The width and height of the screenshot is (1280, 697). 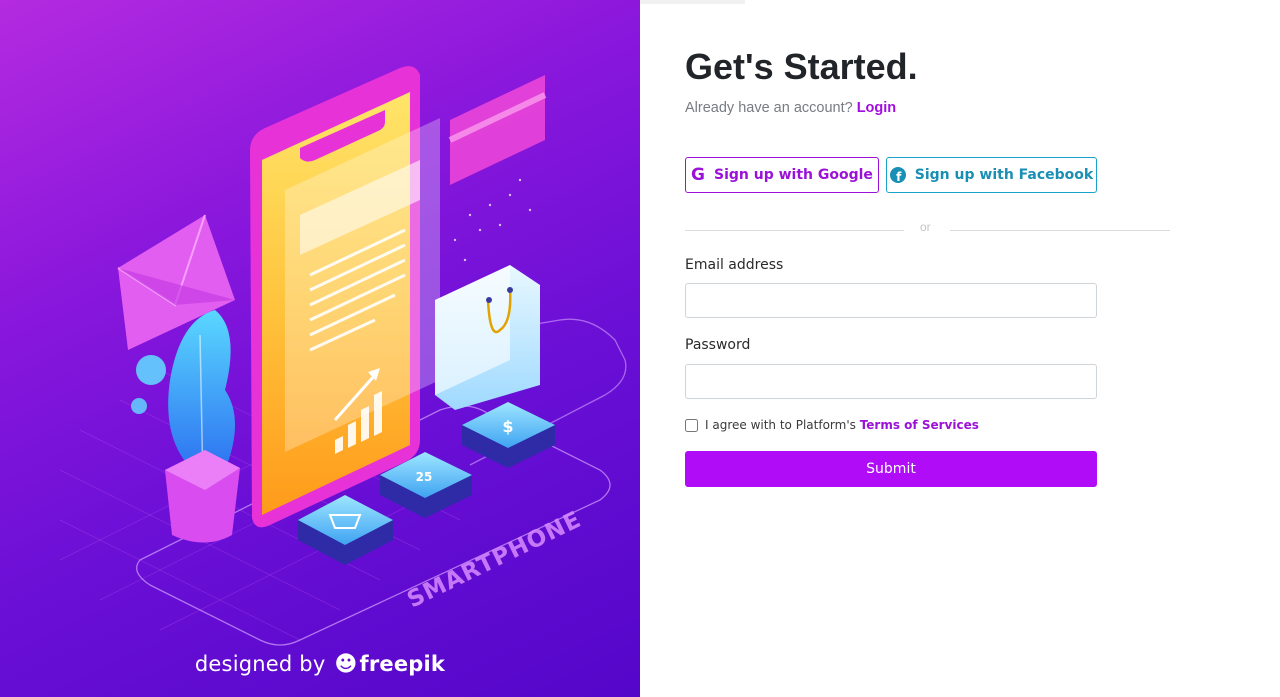 I want to click on divider-text: or, so click(x=925, y=227).